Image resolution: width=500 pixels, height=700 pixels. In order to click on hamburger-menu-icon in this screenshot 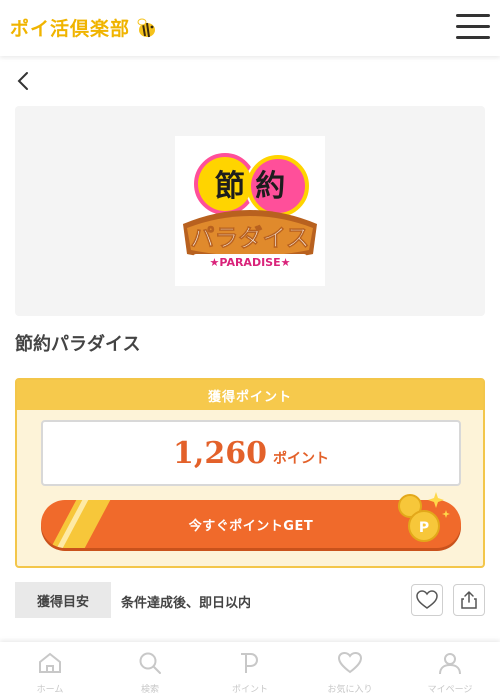, I will do `click(473, 28)`.